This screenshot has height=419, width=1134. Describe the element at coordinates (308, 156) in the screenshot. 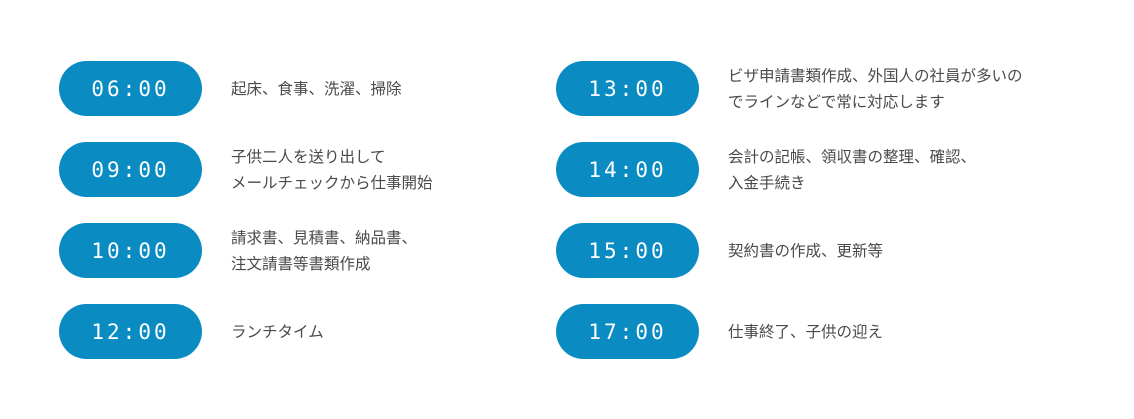

I see `description-line: 子供二人を送り出して` at that location.